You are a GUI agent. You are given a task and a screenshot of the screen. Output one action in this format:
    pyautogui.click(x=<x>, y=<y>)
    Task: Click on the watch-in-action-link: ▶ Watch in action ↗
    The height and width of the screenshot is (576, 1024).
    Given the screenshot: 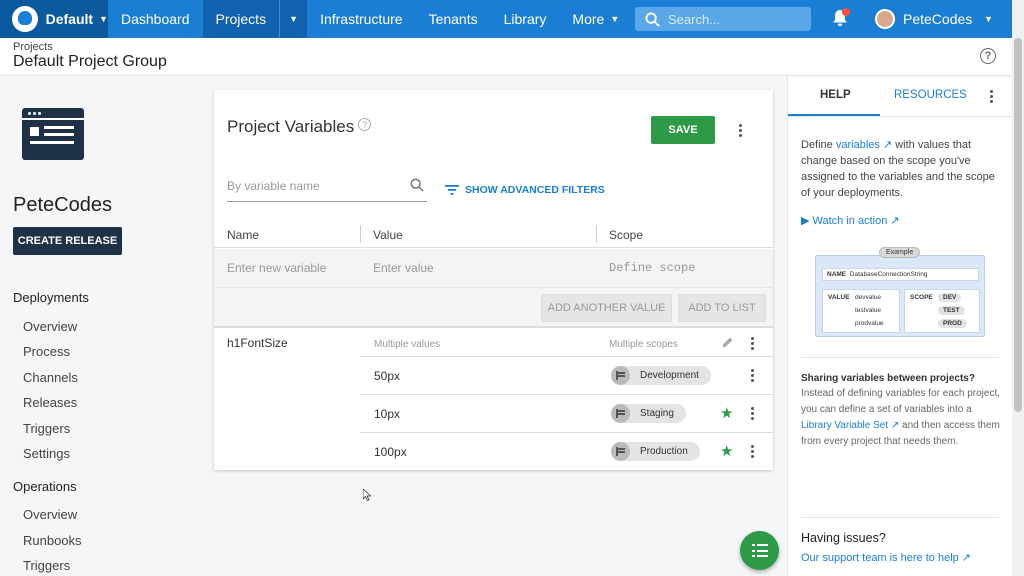 What is the action you would take?
    pyautogui.click(x=850, y=221)
    